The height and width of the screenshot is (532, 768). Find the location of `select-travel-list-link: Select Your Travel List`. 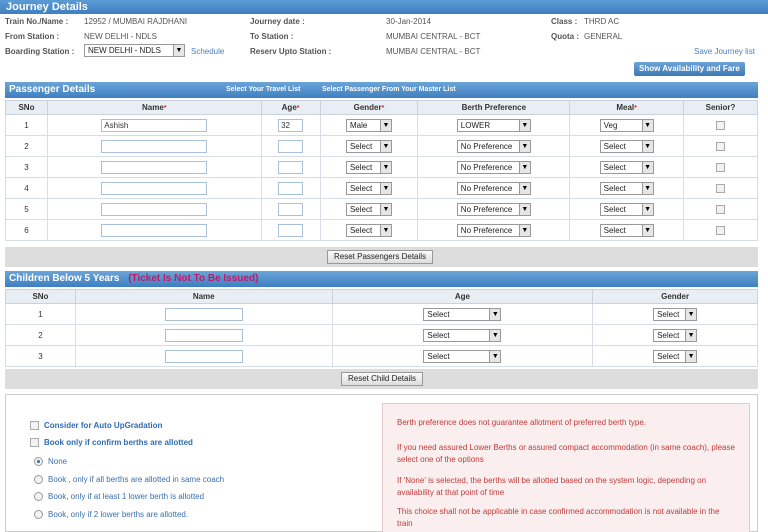

select-travel-list-link: Select Your Travel List is located at coordinates (263, 90).